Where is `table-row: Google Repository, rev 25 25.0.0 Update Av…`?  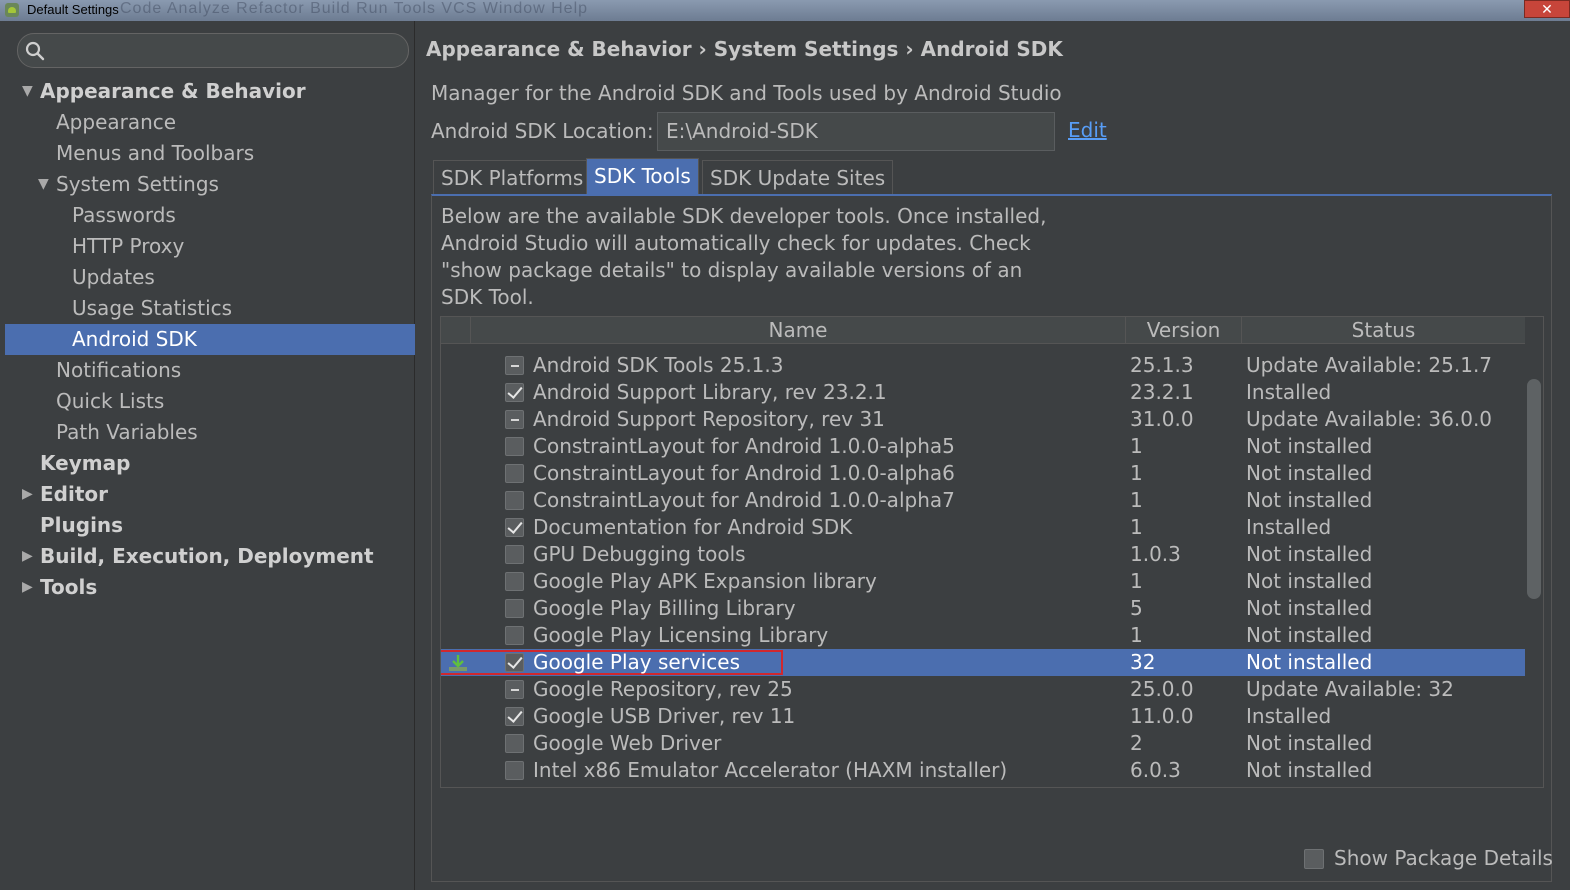
table-row: Google Repository, rev 25 25.0.0 Update Av… is located at coordinates (983, 689).